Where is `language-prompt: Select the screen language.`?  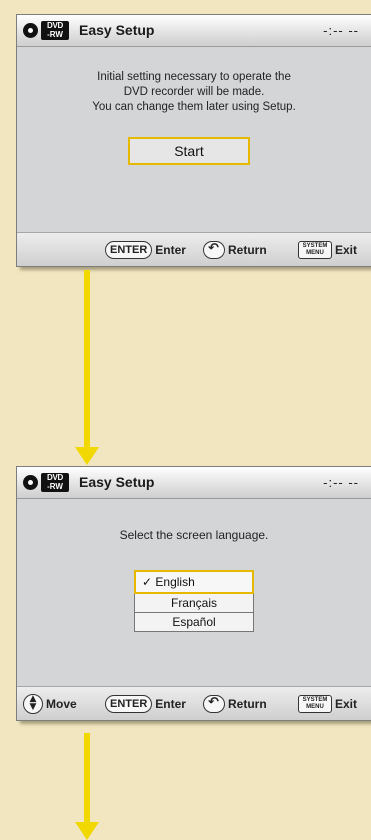
language-prompt: Select the screen language. is located at coordinates (194, 535).